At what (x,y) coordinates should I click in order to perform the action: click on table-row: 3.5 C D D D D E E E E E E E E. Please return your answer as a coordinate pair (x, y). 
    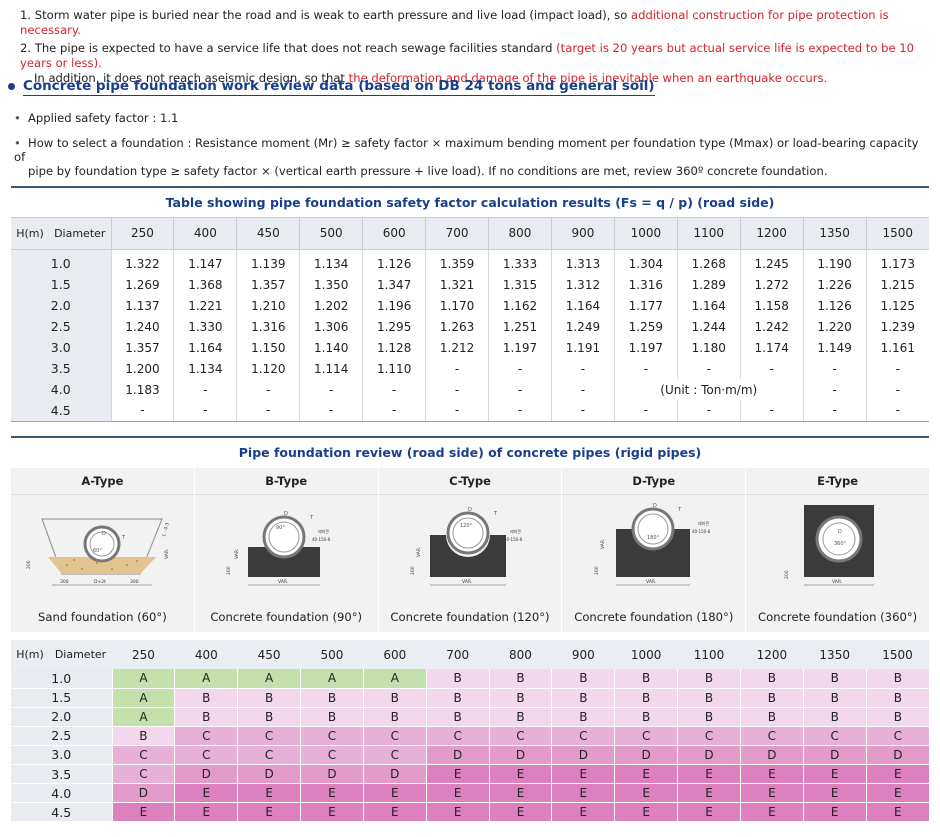
    Looking at the image, I should click on (470, 774).